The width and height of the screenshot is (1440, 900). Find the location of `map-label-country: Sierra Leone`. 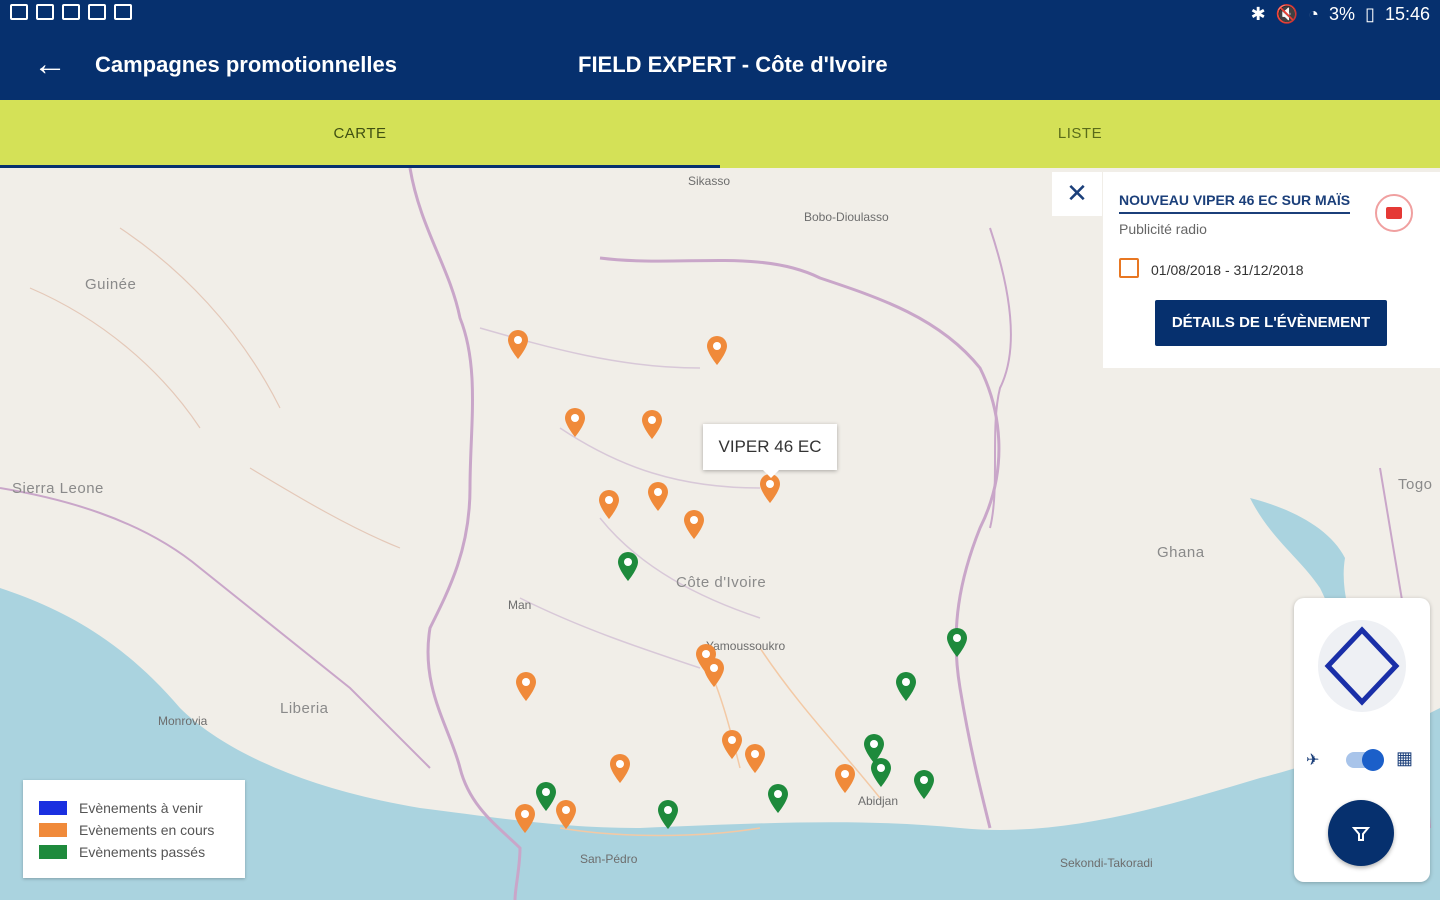

map-label-country: Sierra Leone is located at coordinates (58, 488).